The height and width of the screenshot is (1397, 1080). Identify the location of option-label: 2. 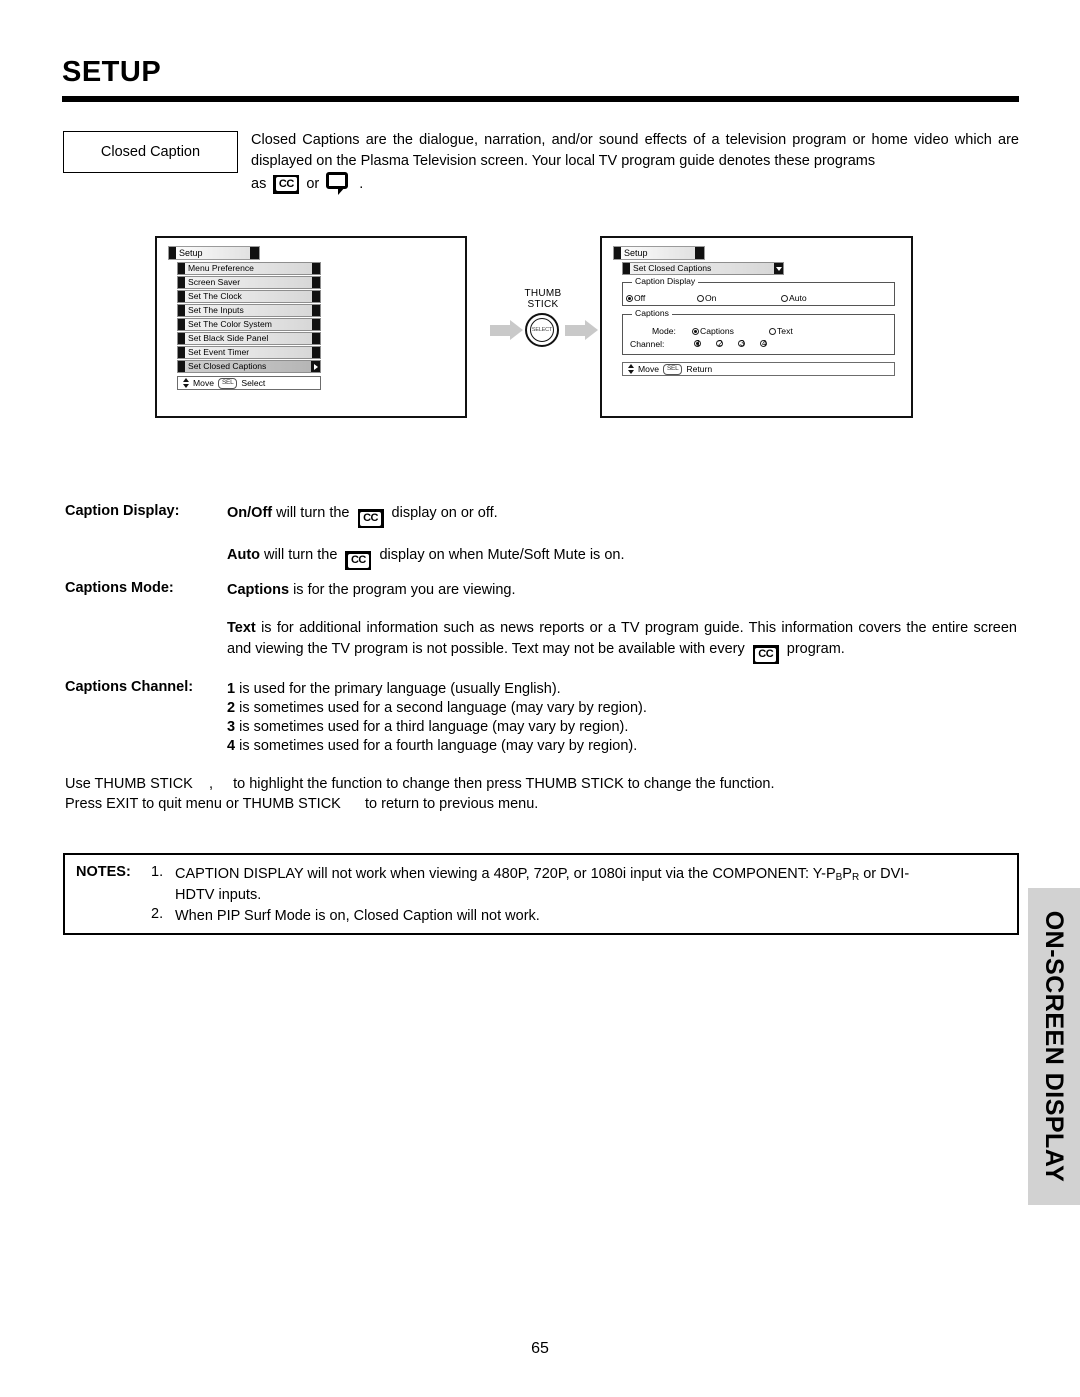
(720, 343).